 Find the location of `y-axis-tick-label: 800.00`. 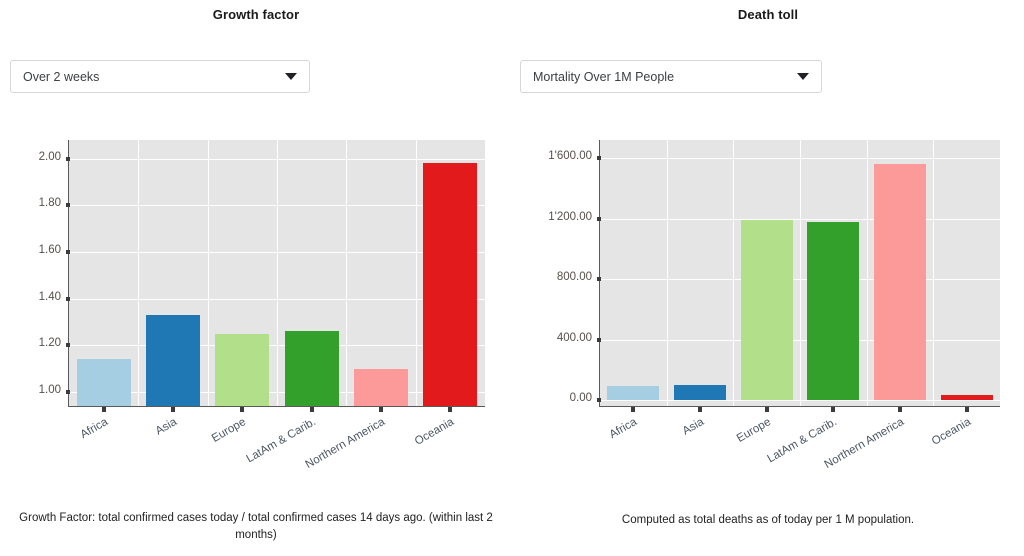

y-axis-tick-label: 800.00 is located at coordinates (574, 277).